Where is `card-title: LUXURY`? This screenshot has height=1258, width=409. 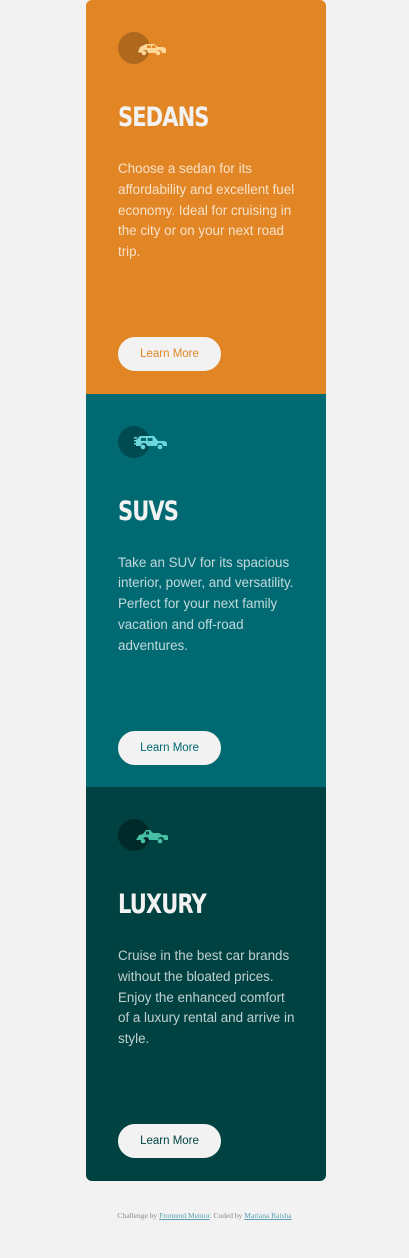
card-title: LUXURY is located at coordinates (162, 904).